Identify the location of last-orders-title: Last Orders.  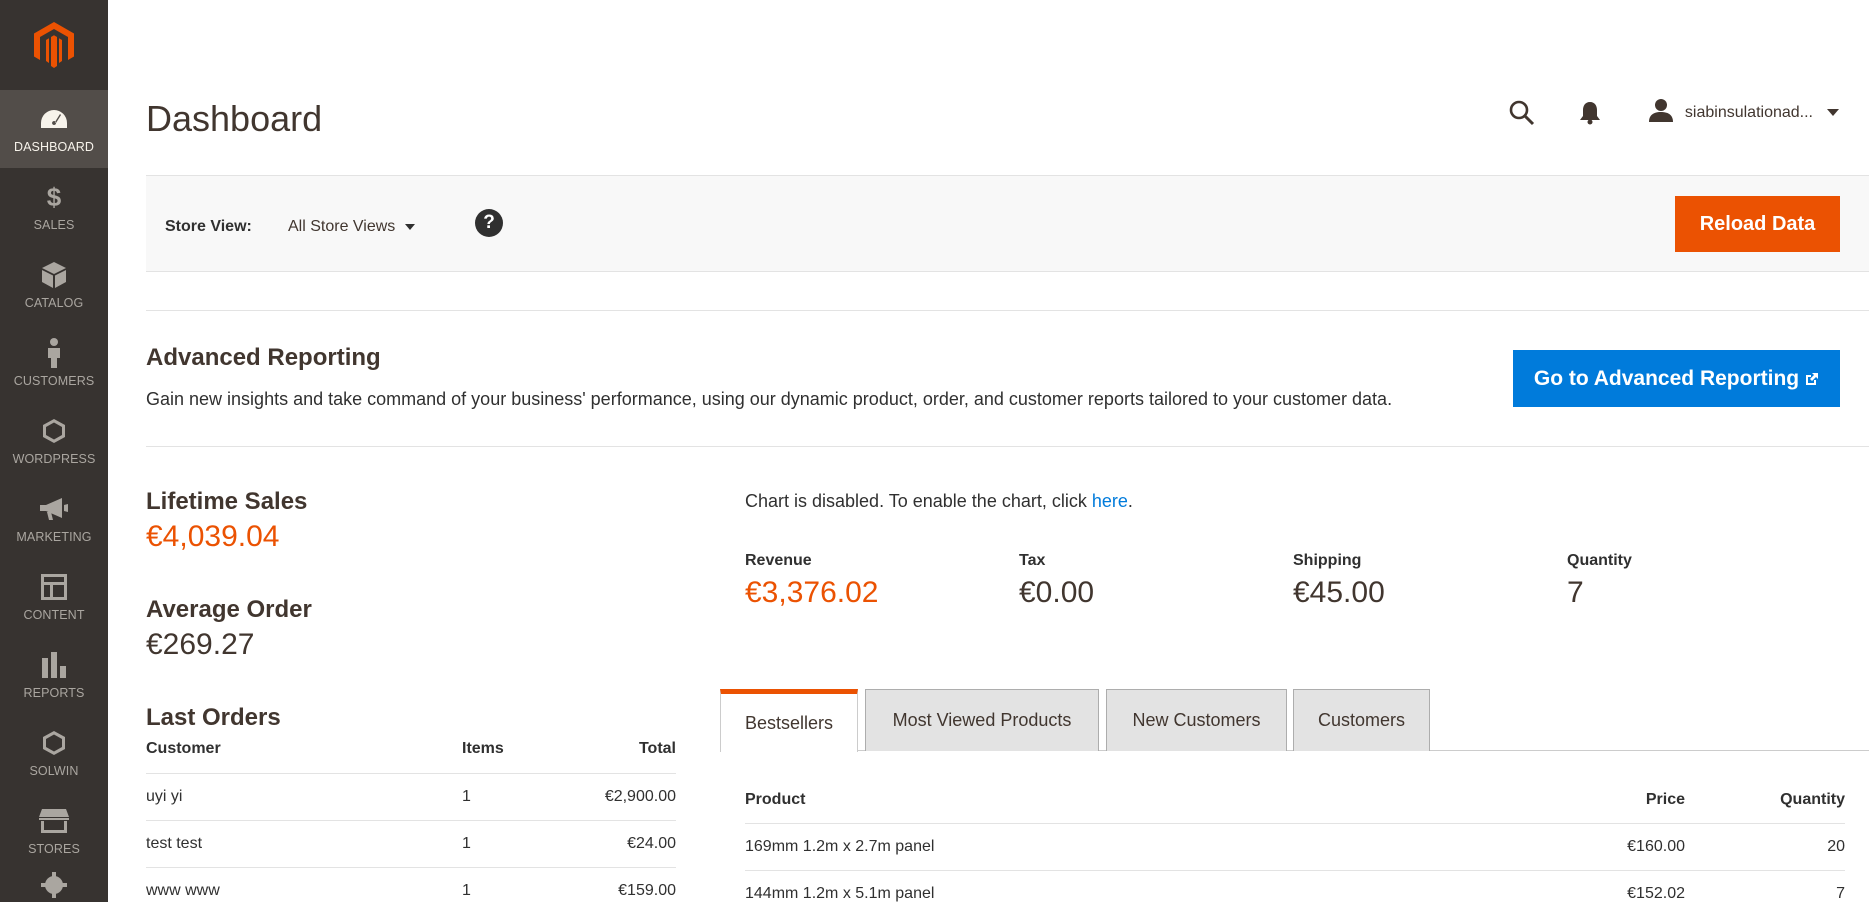
(213, 717).